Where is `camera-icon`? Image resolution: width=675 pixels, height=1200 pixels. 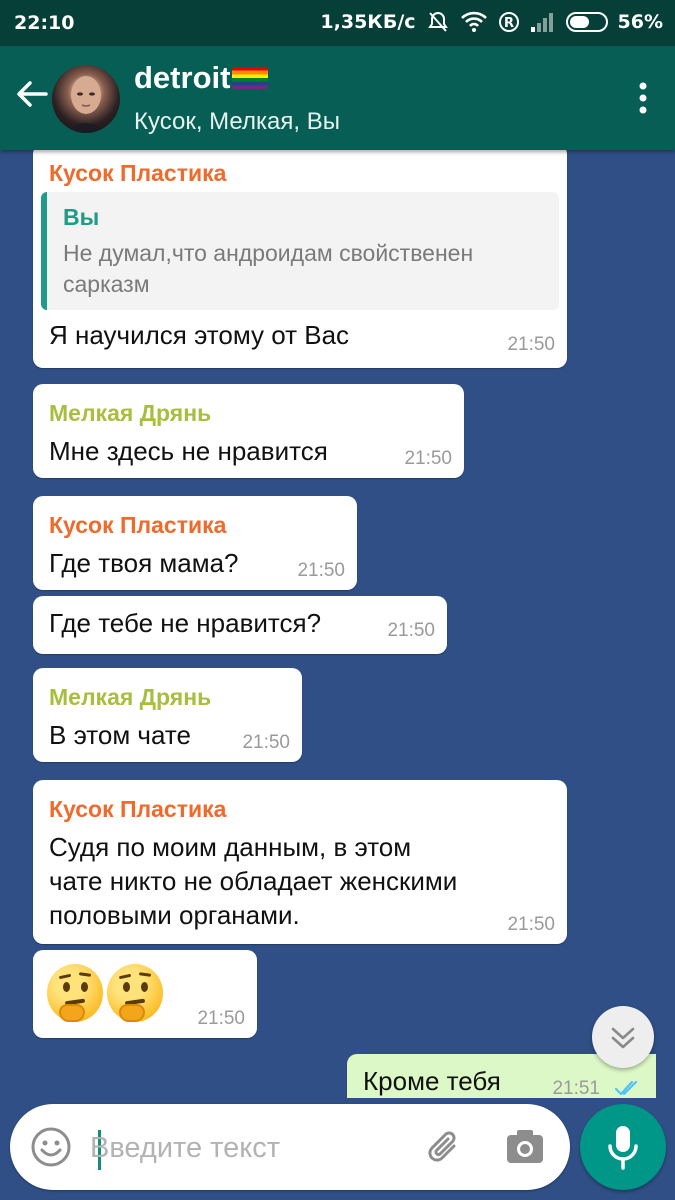
camera-icon is located at coordinates (525, 1147).